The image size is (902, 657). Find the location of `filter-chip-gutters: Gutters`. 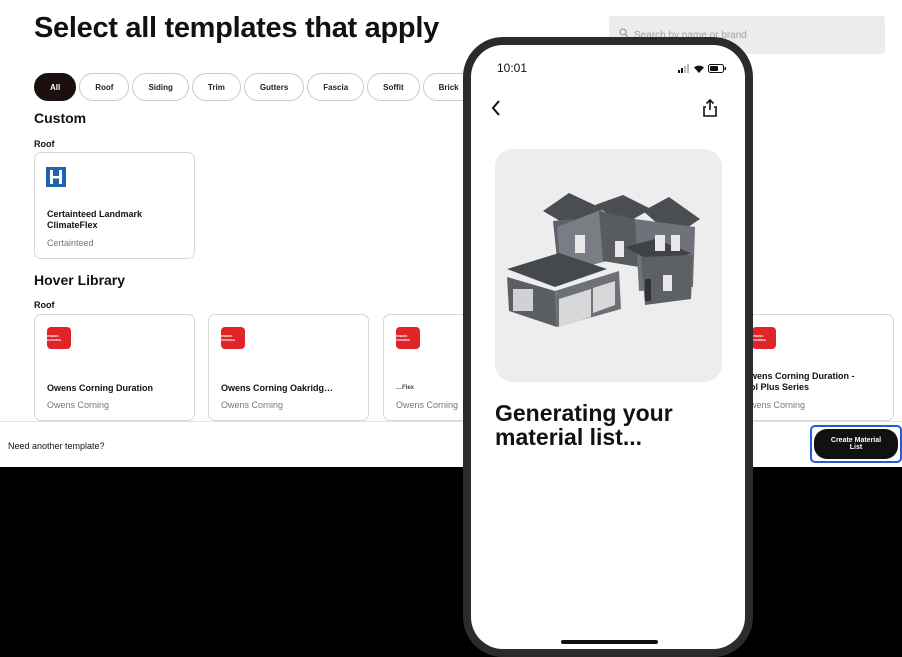

filter-chip-gutters: Gutters is located at coordinates (274, 87).